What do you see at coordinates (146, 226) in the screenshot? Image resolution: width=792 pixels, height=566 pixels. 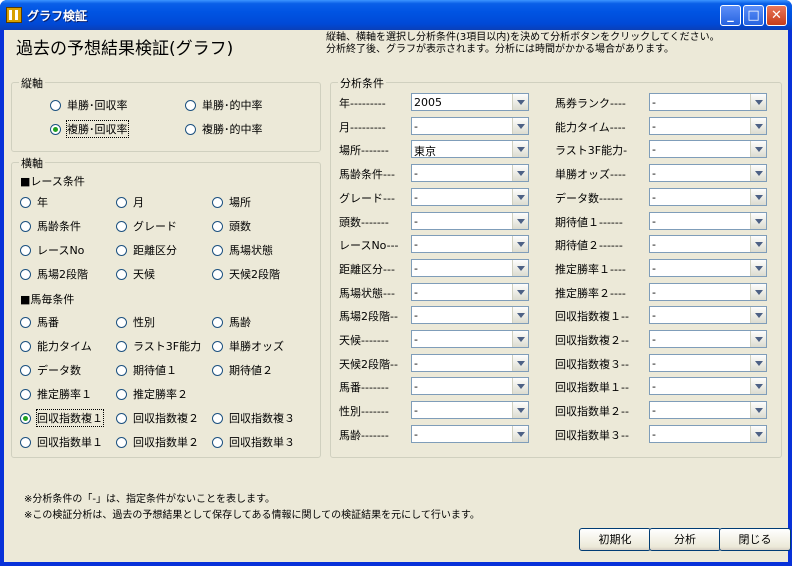 I see `horizontal-axis-radio: グレード` at bounding box center [146, 226].